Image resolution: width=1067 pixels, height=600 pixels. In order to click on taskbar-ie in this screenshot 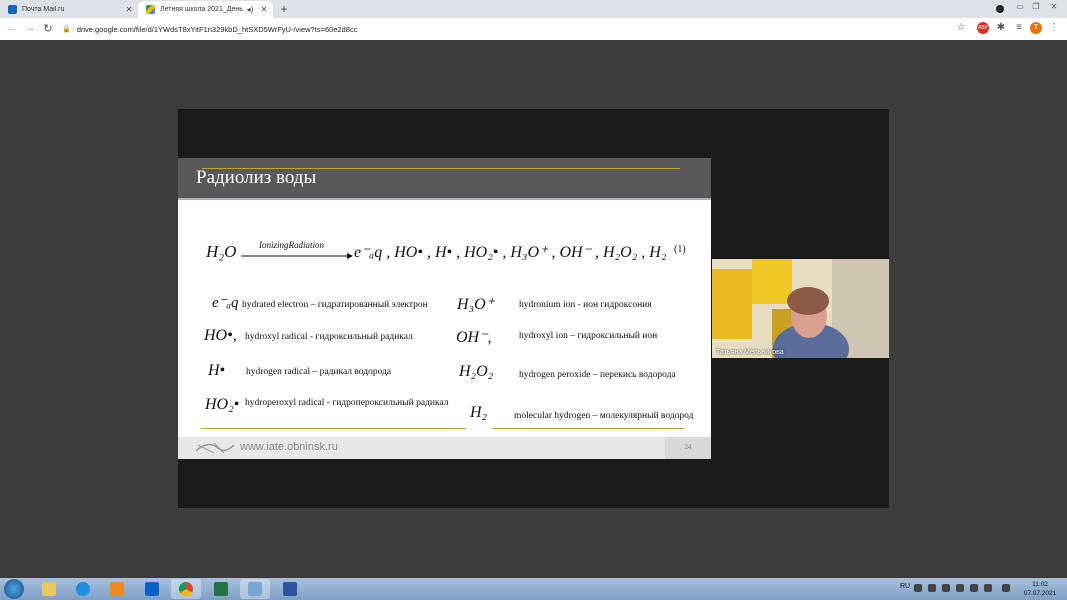, I will do `click(83, 589)`.